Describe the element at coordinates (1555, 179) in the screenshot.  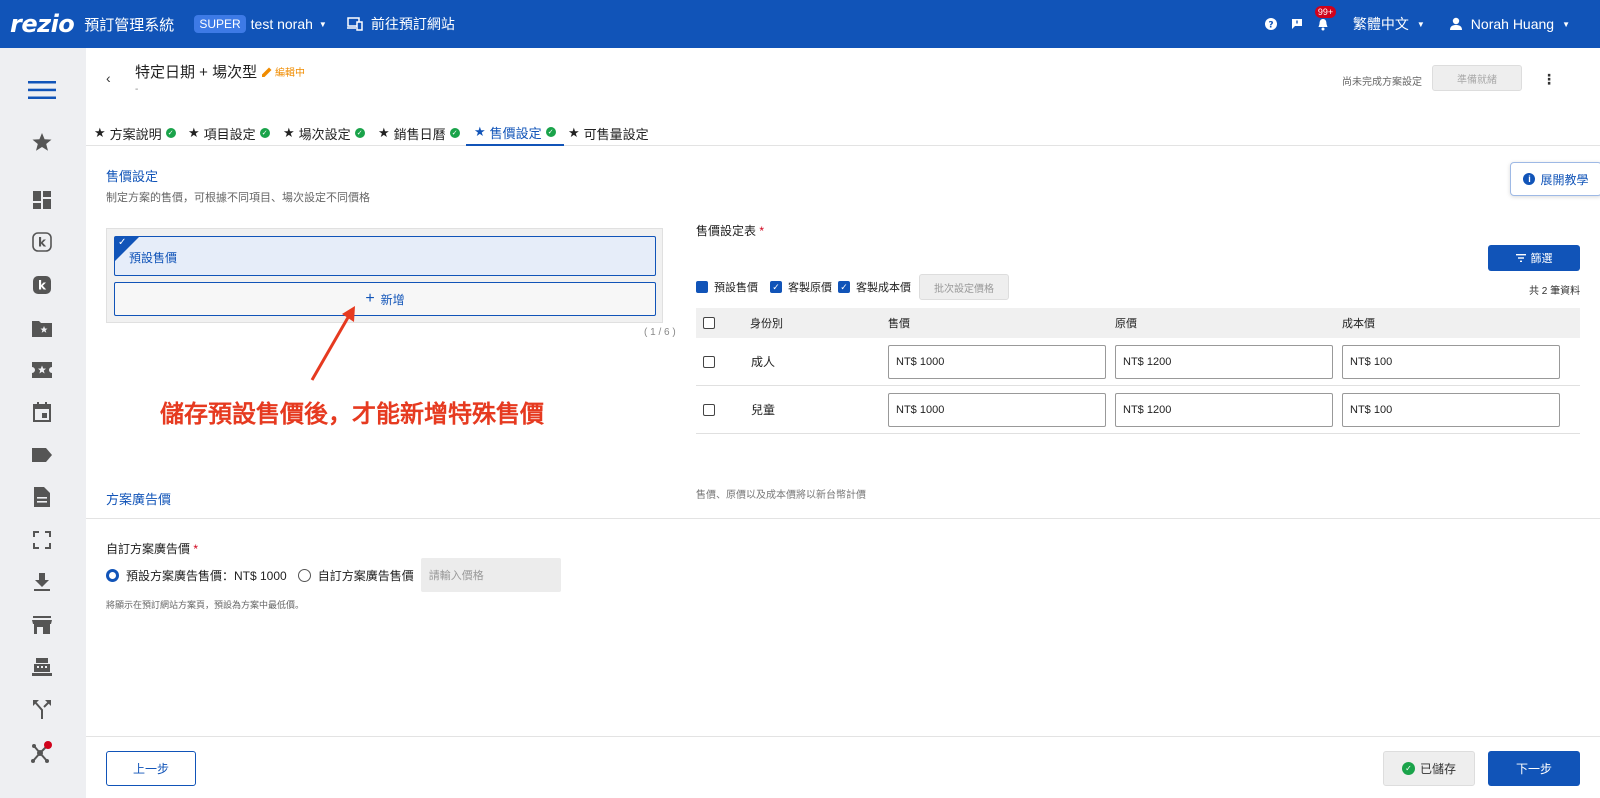
I see `tutorial-button: i 展開教學` at that location.